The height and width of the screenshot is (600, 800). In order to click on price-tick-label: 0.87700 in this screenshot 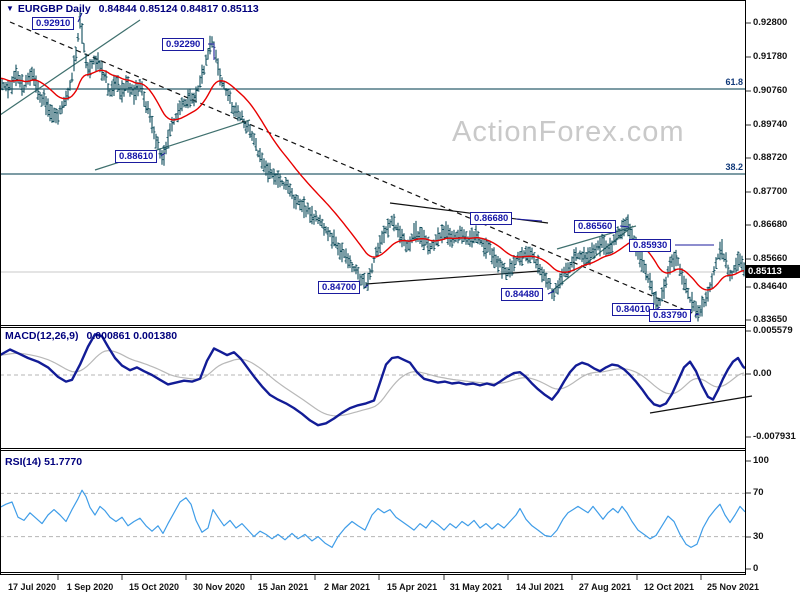, I will do `click(770, 191)`.